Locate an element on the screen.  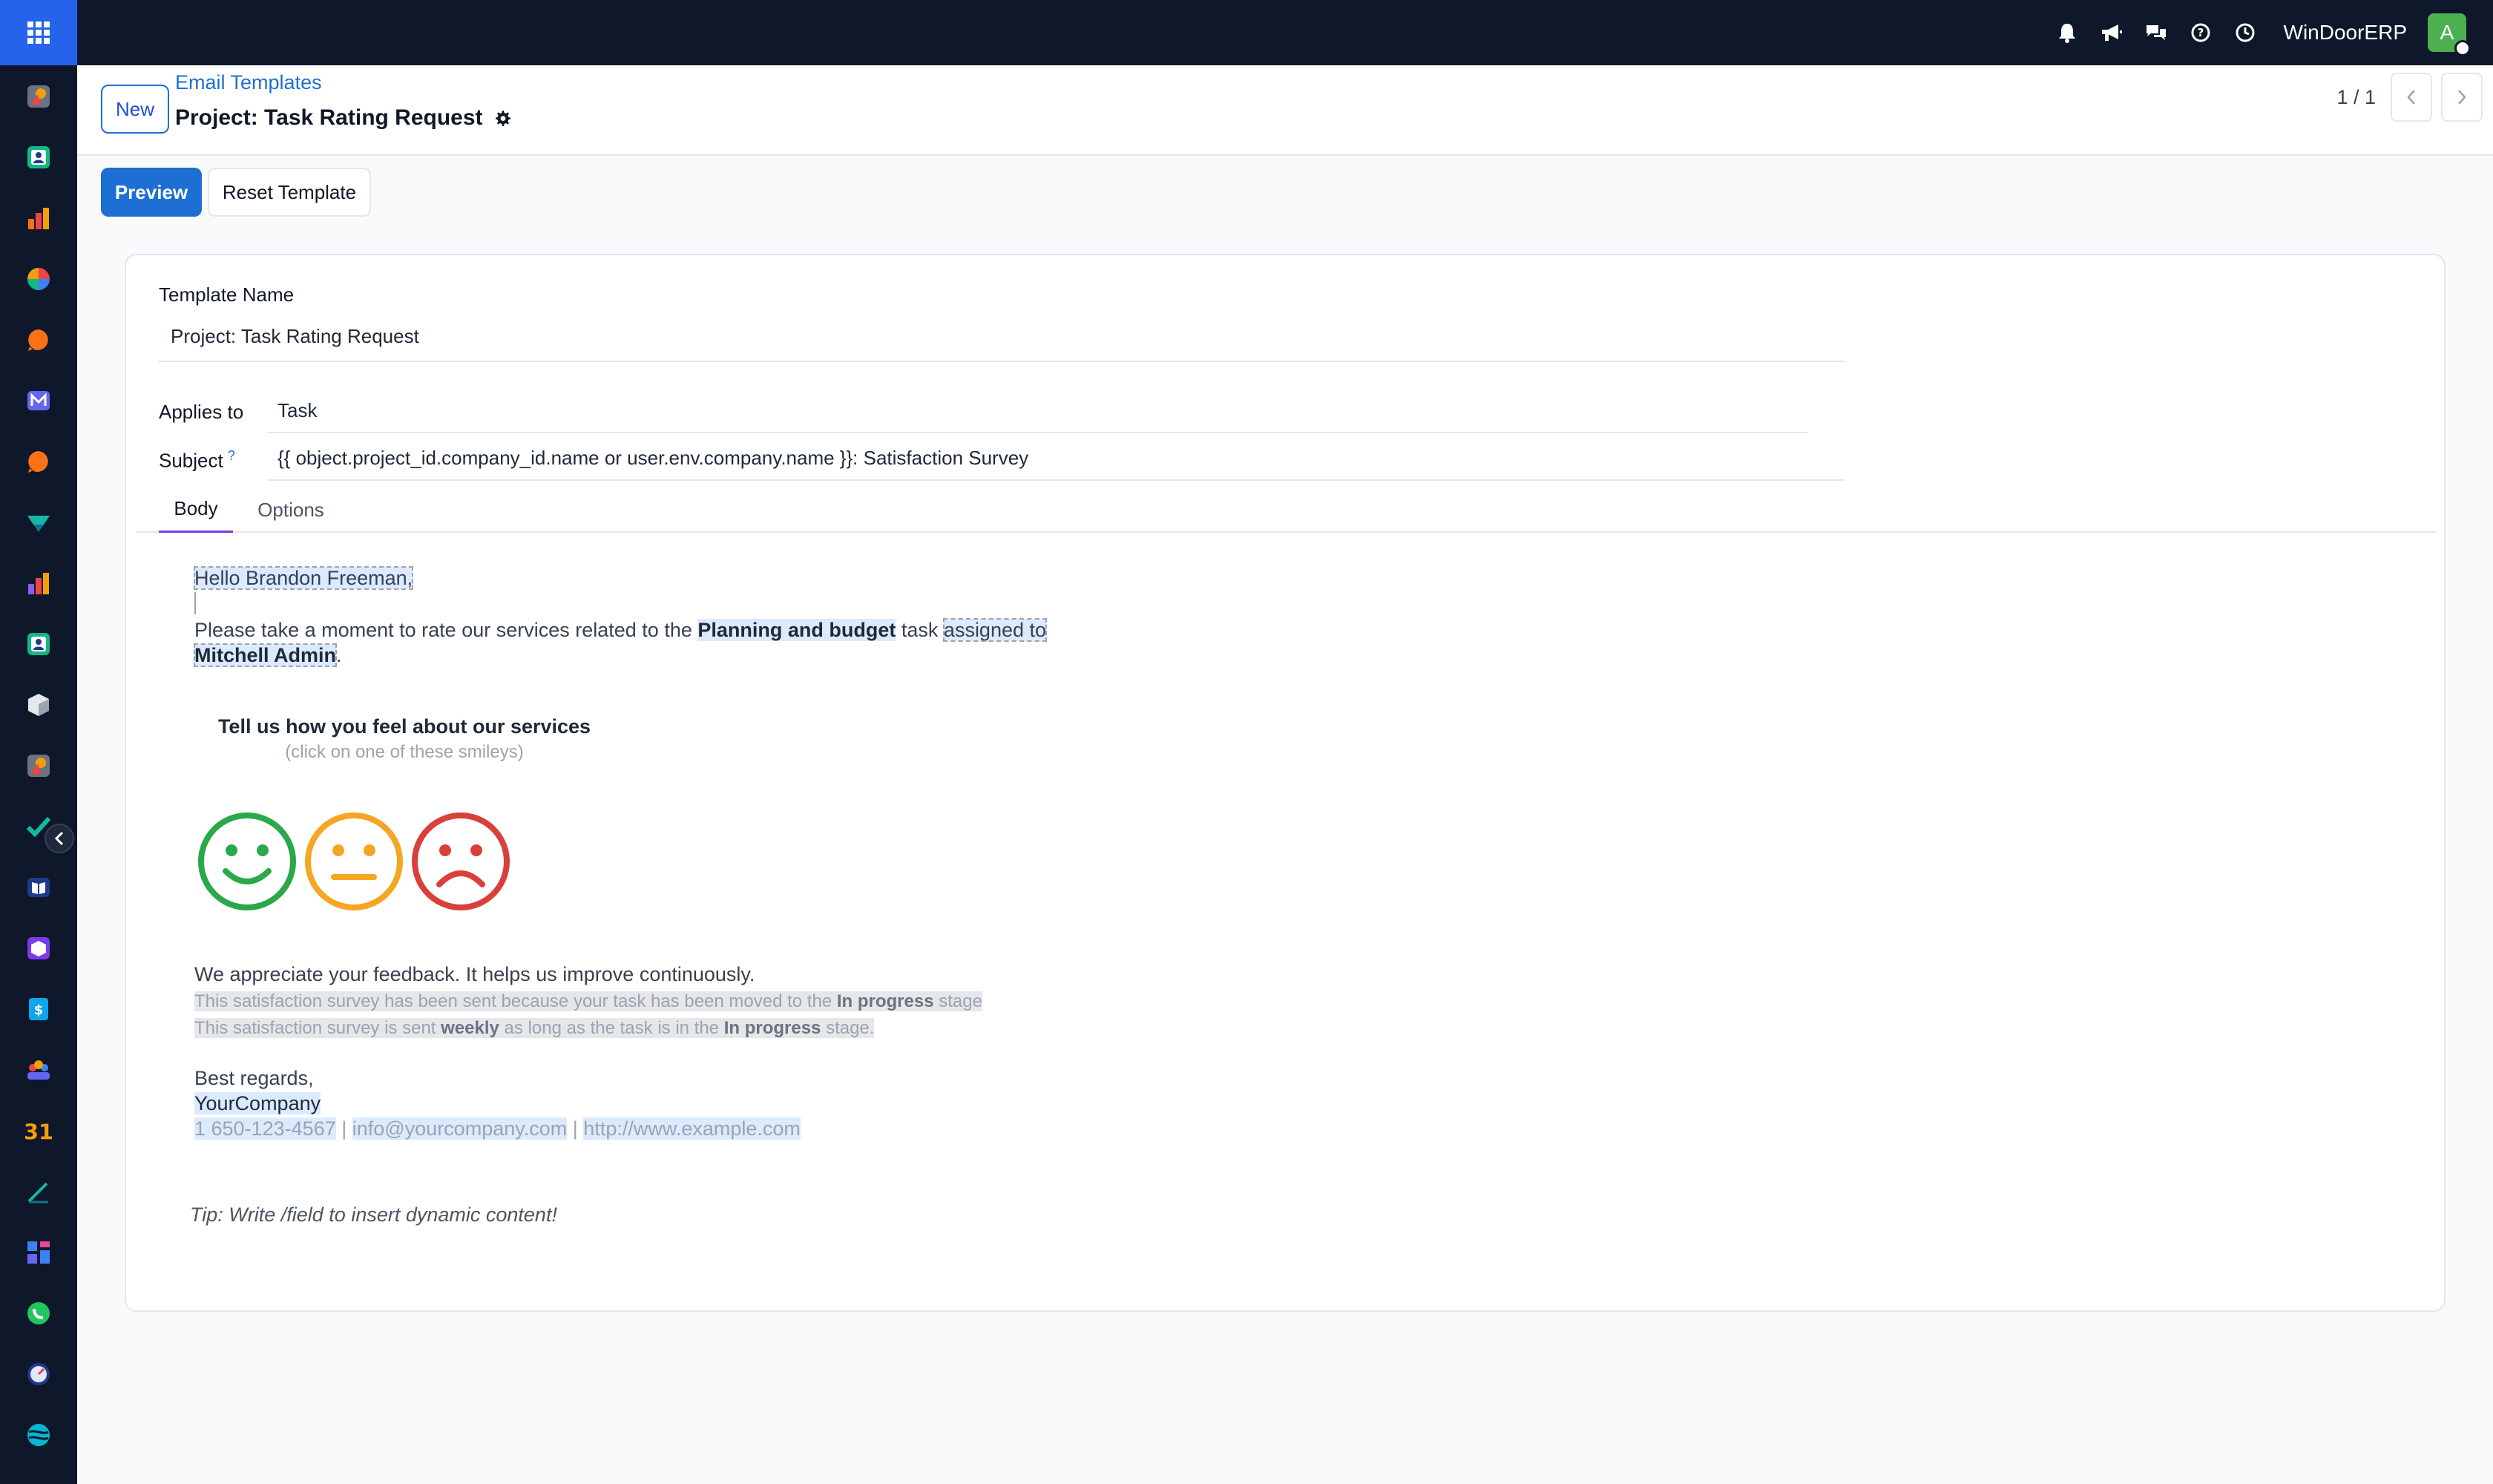
dashboards-app-icon is located at coordinates (38, 279).